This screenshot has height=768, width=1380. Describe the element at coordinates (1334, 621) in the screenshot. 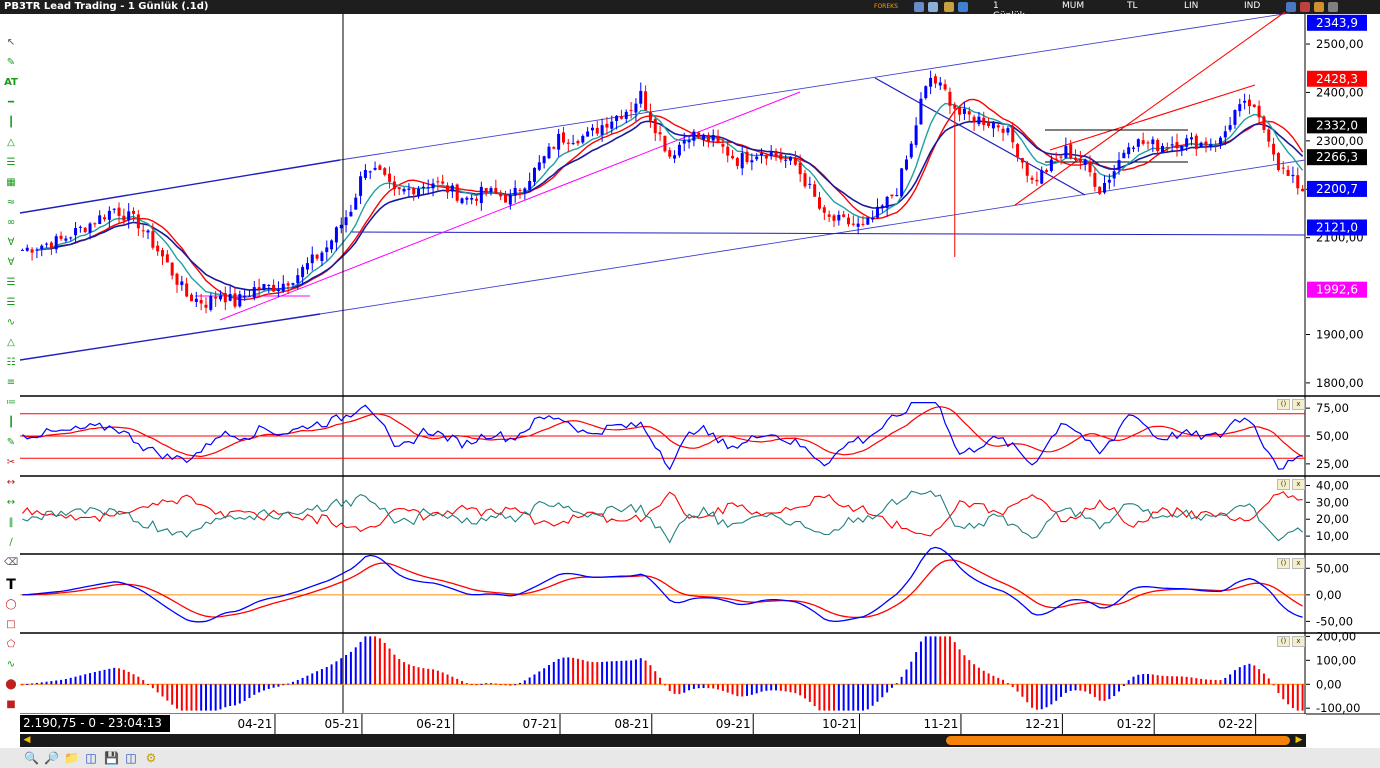

I see `macd-tick-label: -50,00` at that location.